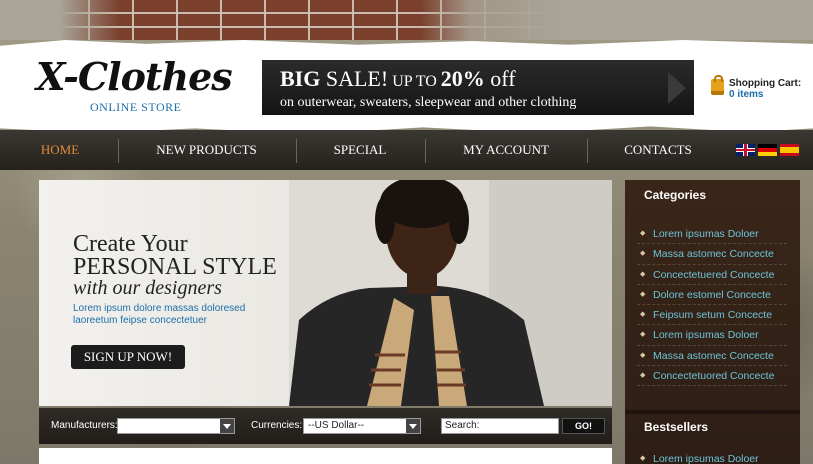 The width and height of the screenshot is (813, 464). What do you see at coordinates (712, 295) in the screenshot?
I see `category-item: Dolore estomel Concecte` at bounding box center [712, 295].